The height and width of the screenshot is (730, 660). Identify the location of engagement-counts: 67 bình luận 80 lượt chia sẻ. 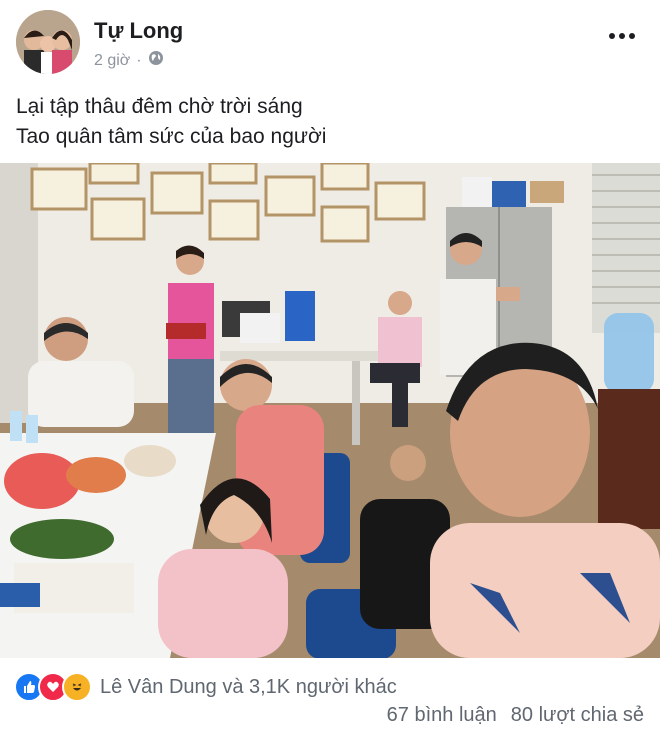
(515, 715).